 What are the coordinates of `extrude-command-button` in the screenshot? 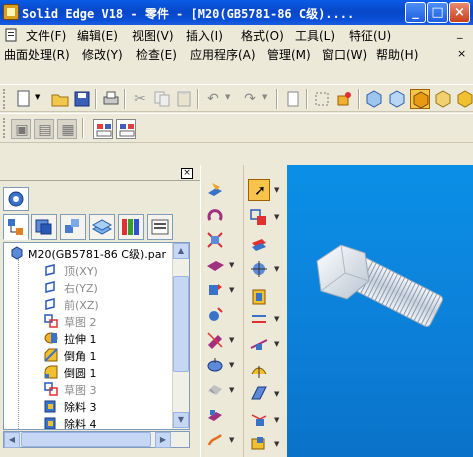 It's located at (215, 190).